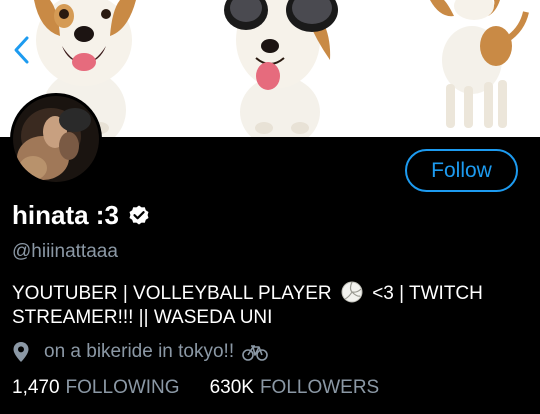 Image resolution: width=540 pixels, height=414 pixels. What do you see at coordinates (139, 214) in the screenshot?
I see `verified-badge-icon` at bounding box center [139, 214].